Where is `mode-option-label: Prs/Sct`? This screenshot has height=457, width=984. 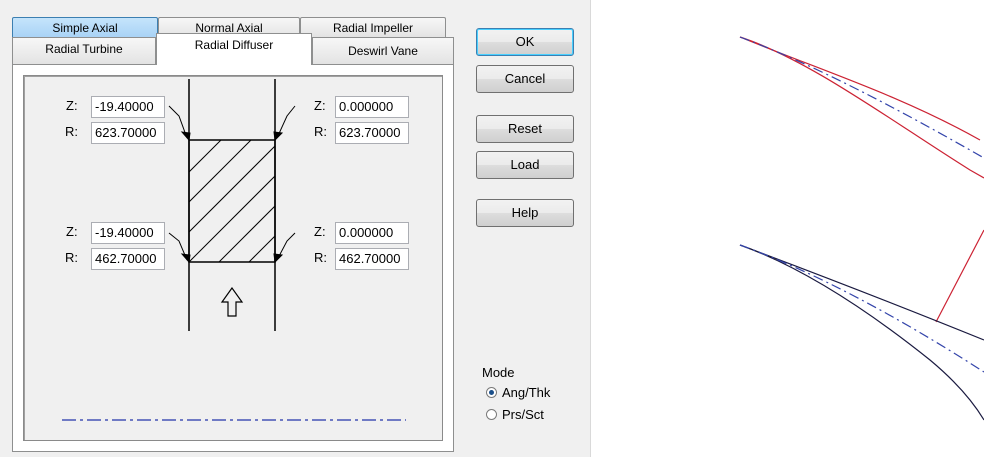
mode-option-label: Prs/Sct is located at coordinates (523, 414).